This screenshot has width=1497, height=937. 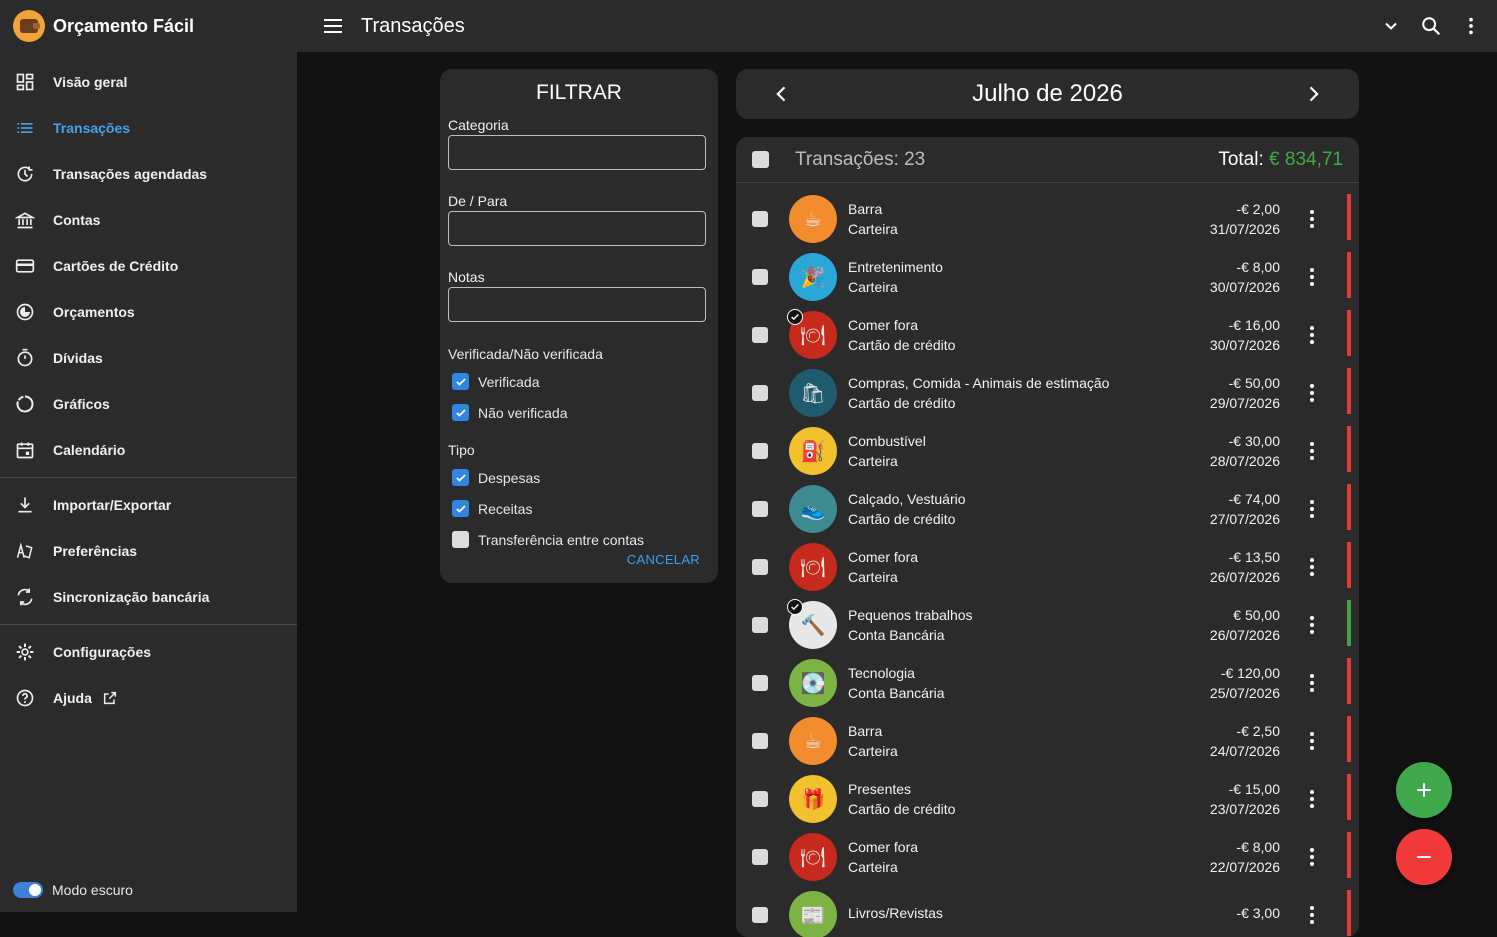 I want to click on sidebar-item-preferences: Preferências, so click(x=148, y=551).